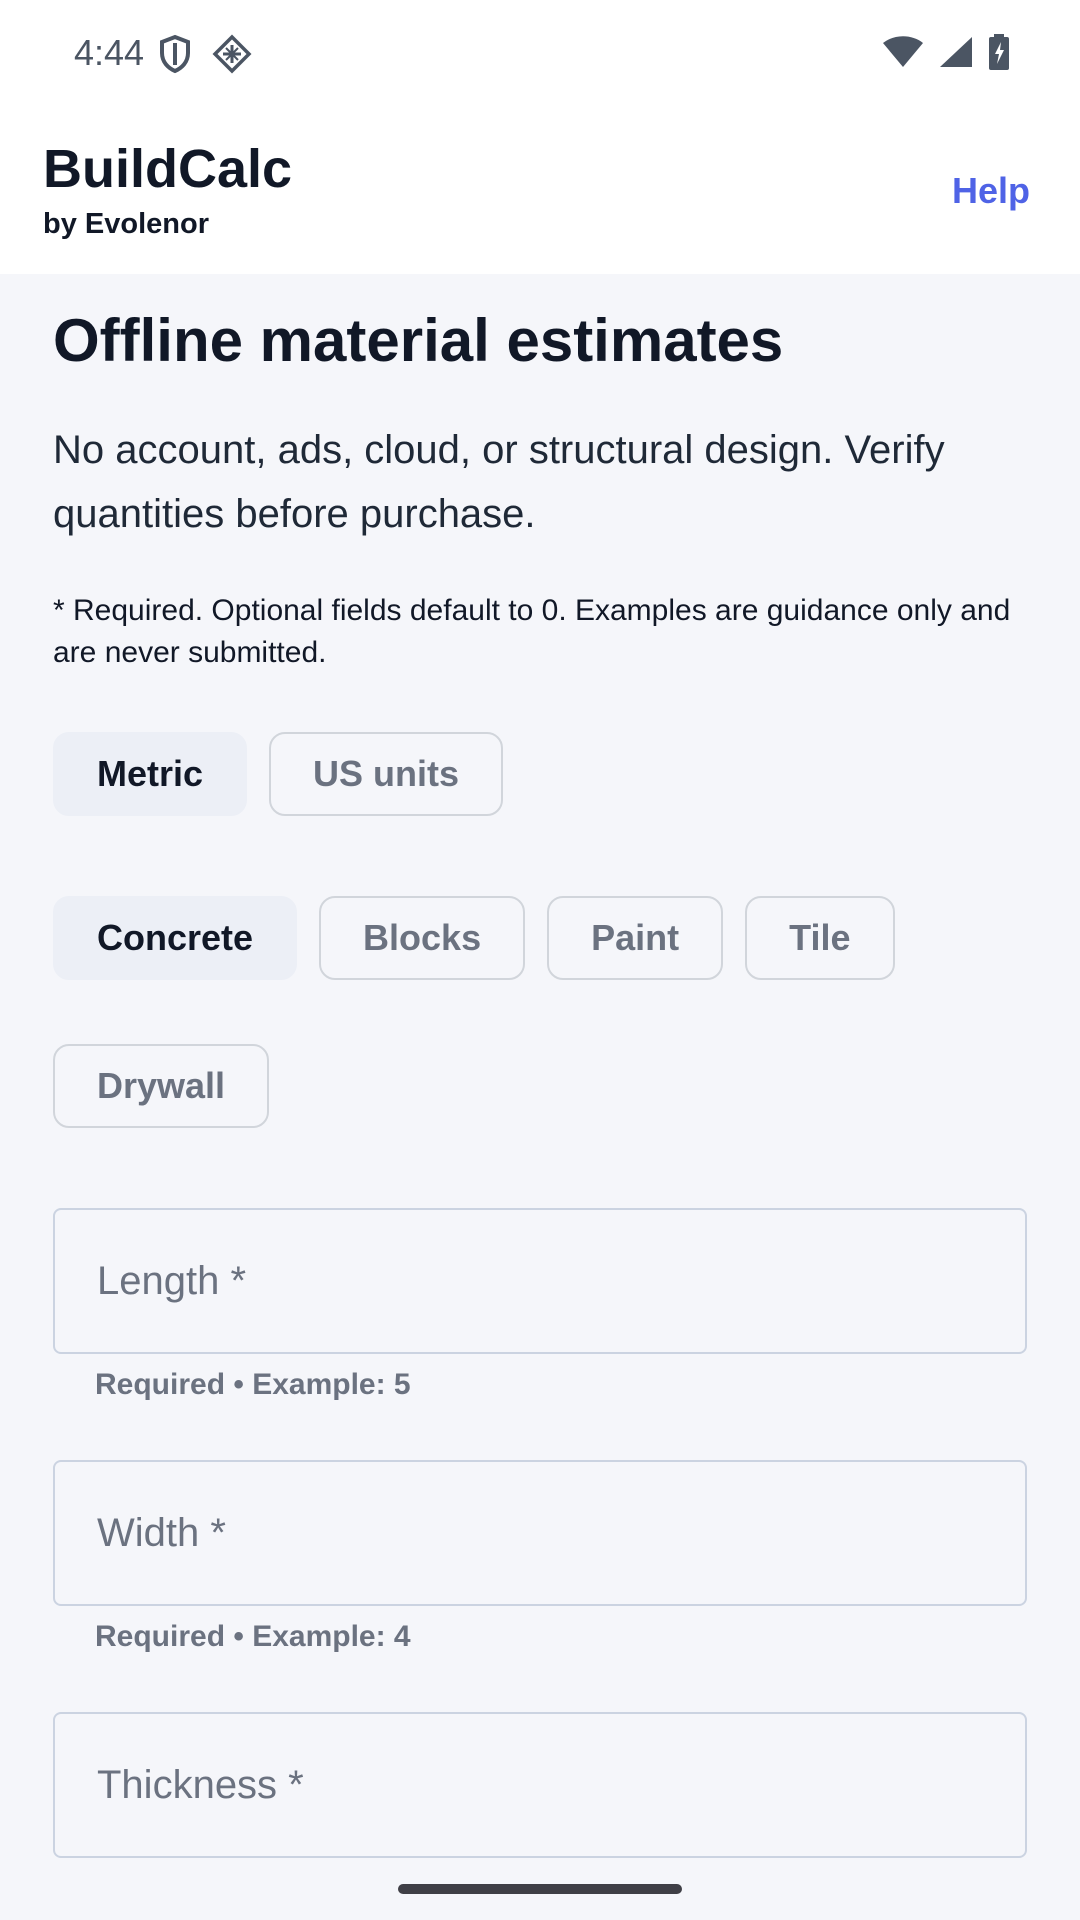 This screenshot has width=1080, height=1920. Describe the element at coordinates (232, 56) in the screenshot. I see `diamond-grid-icon` at that location.